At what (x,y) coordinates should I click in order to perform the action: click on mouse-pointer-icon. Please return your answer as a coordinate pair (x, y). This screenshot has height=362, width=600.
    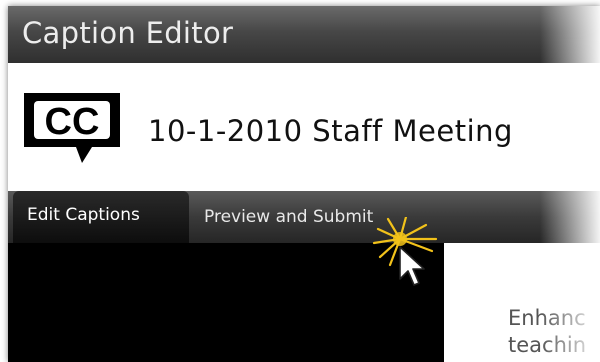
    Looking at the image, I should click on (405, 251).